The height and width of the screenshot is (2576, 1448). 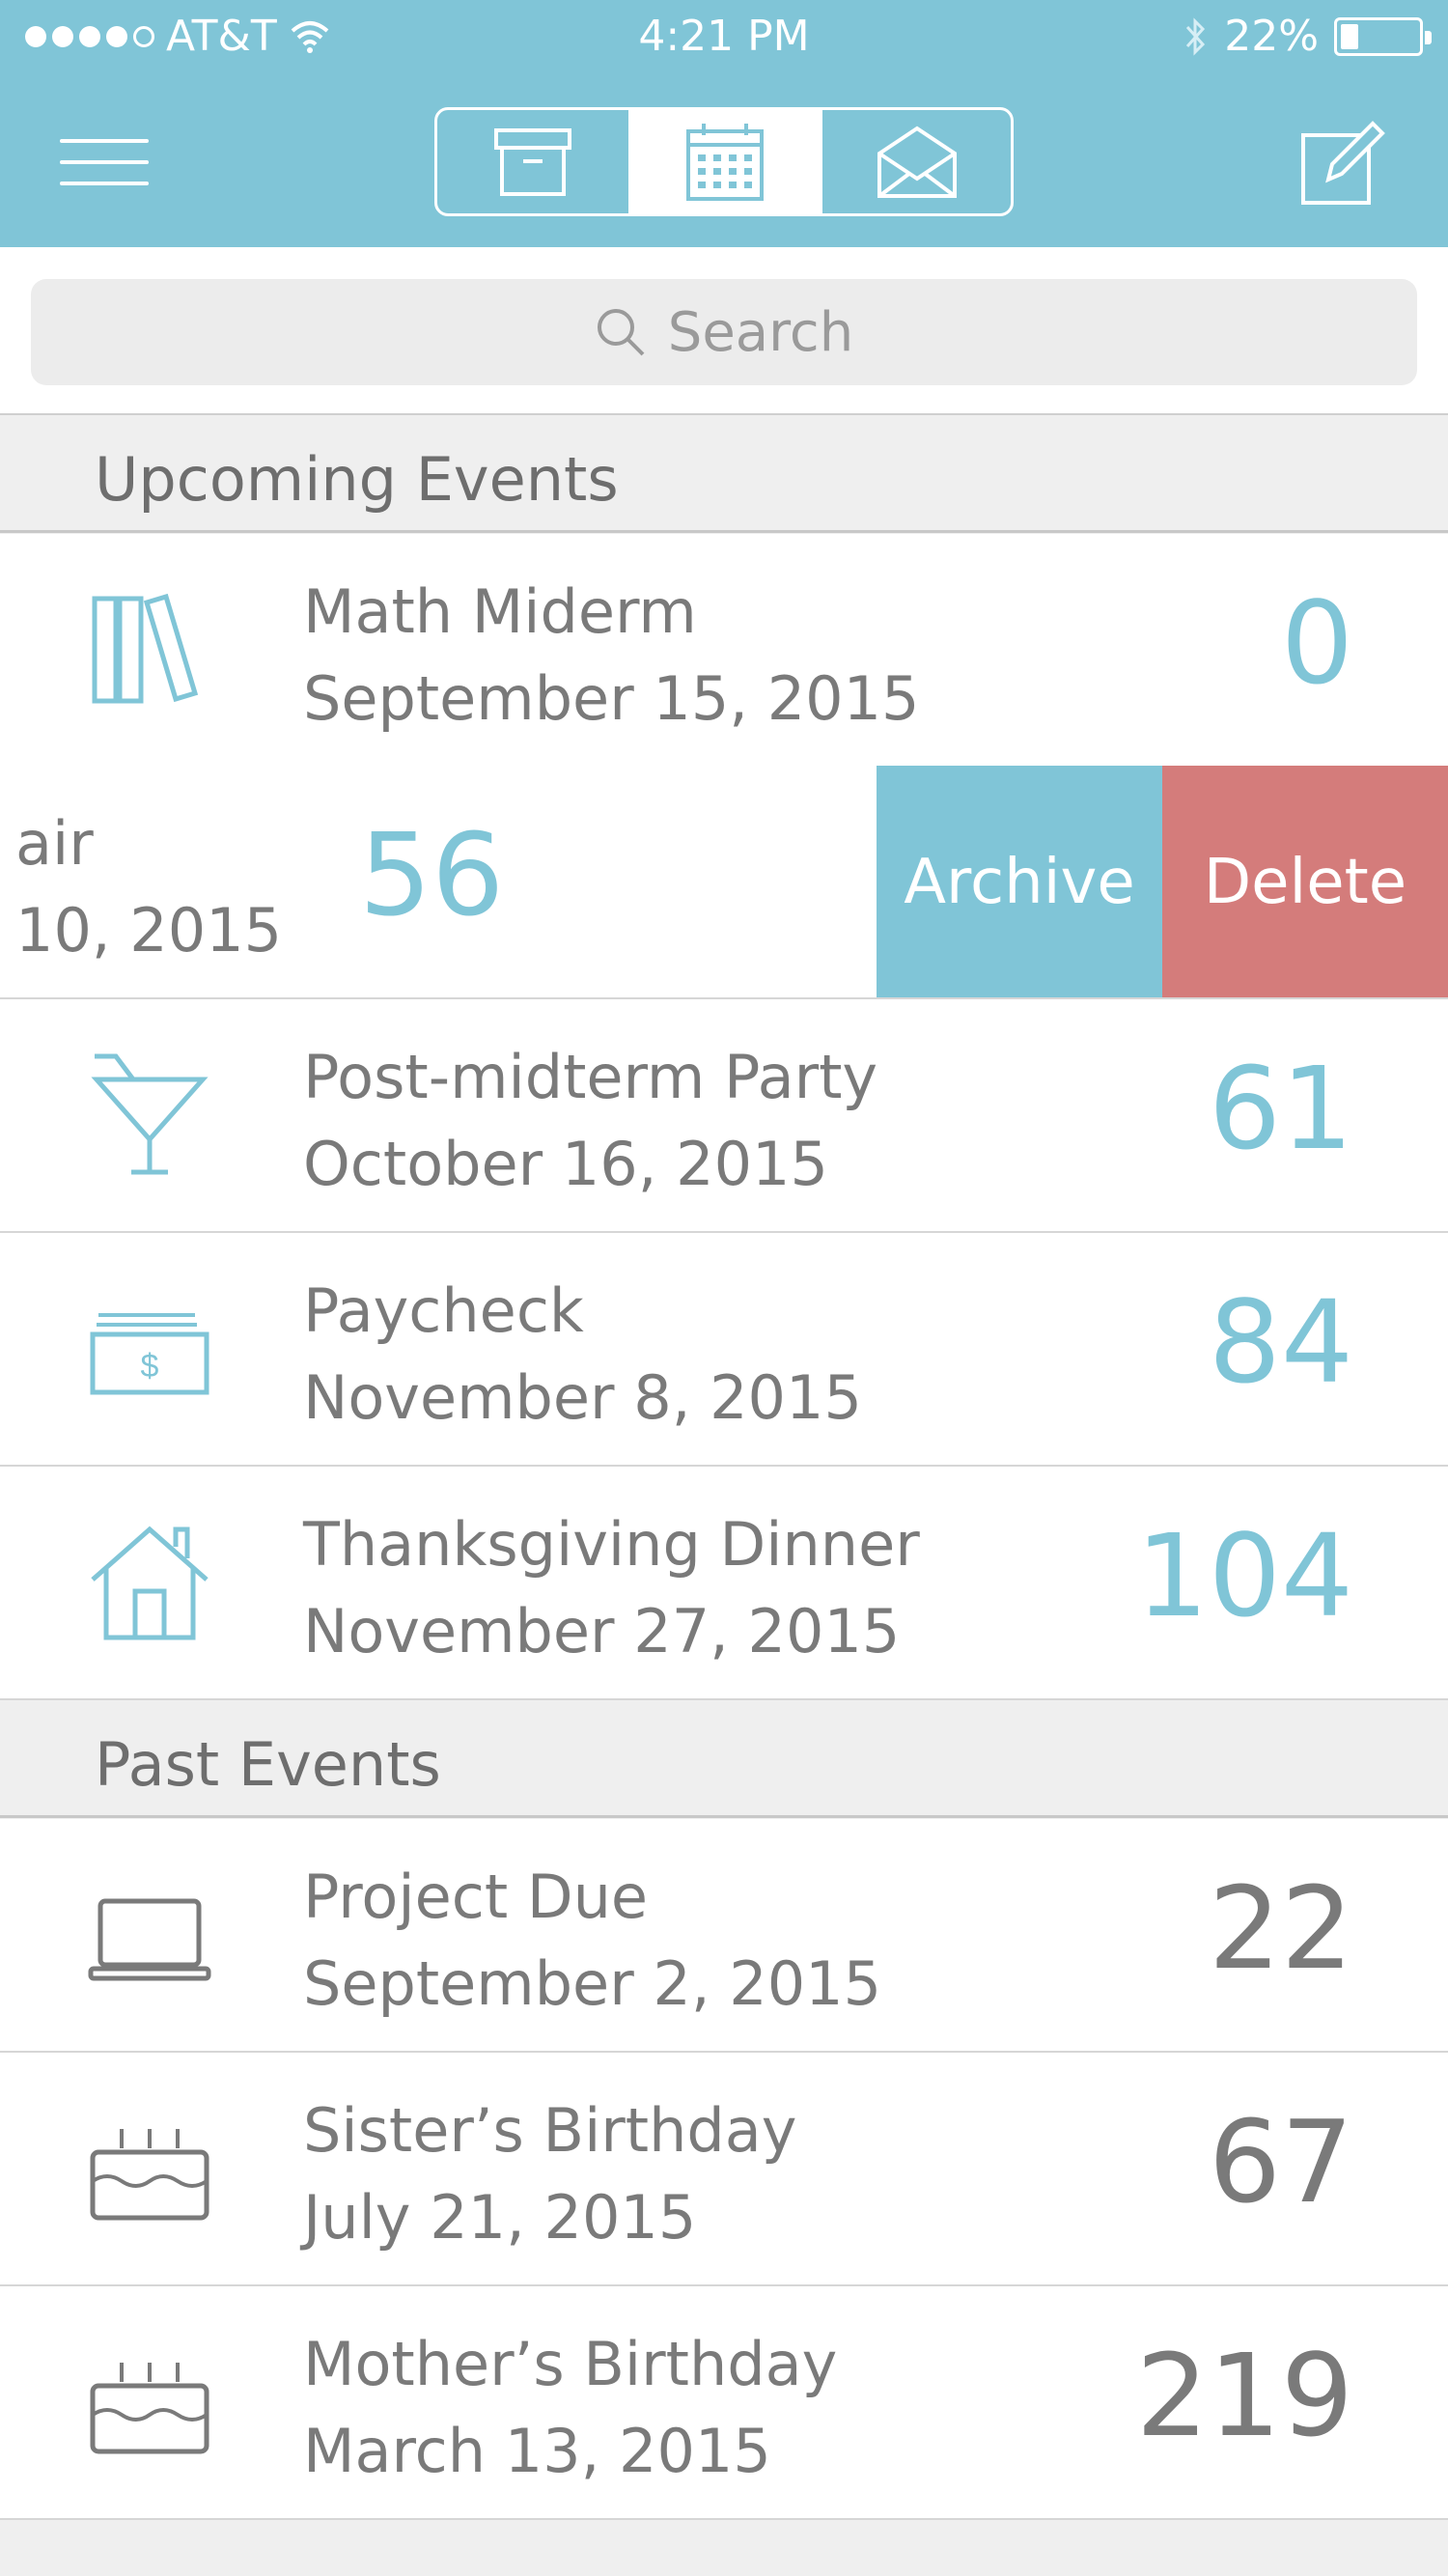 I want to click on status-bar: AT&T 4:21 PM 22%, so click(x=724, y=39).